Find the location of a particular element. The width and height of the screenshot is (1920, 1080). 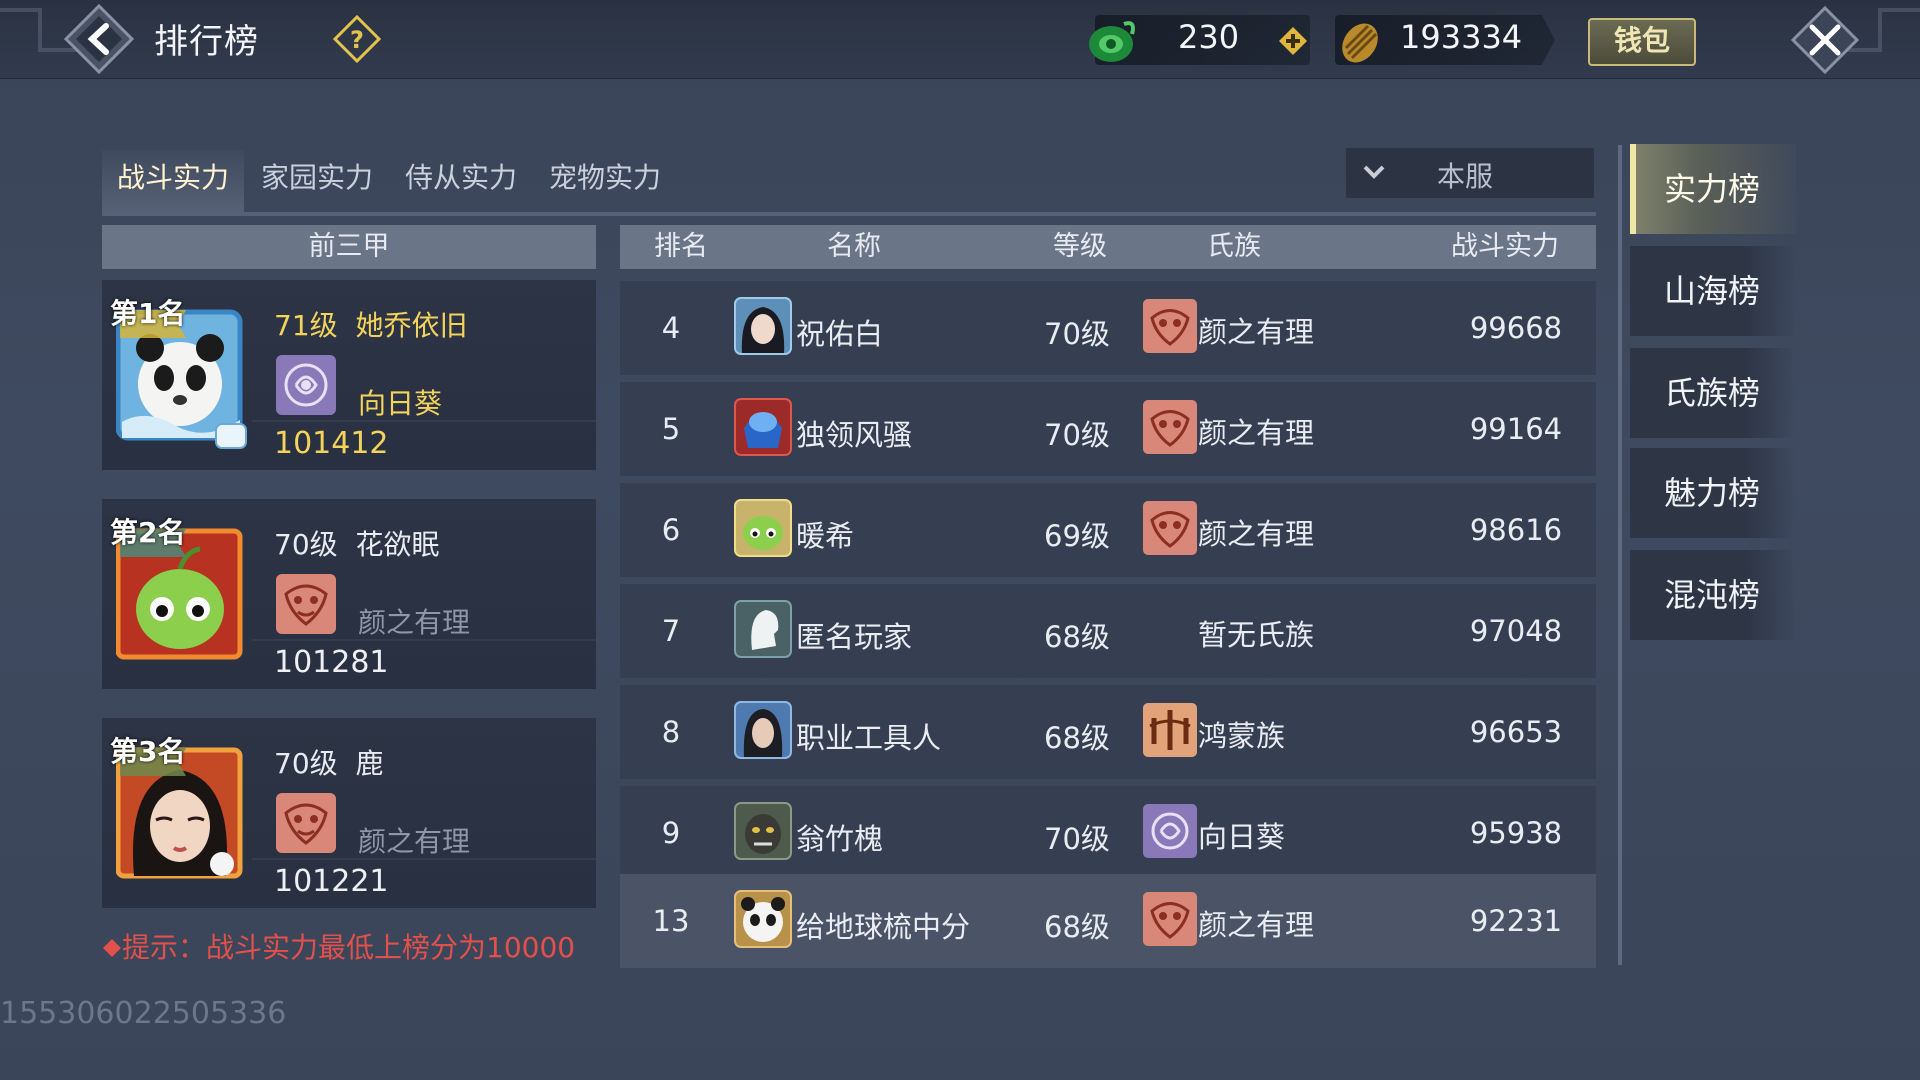

close-button is located at coordinates (1825, 40).